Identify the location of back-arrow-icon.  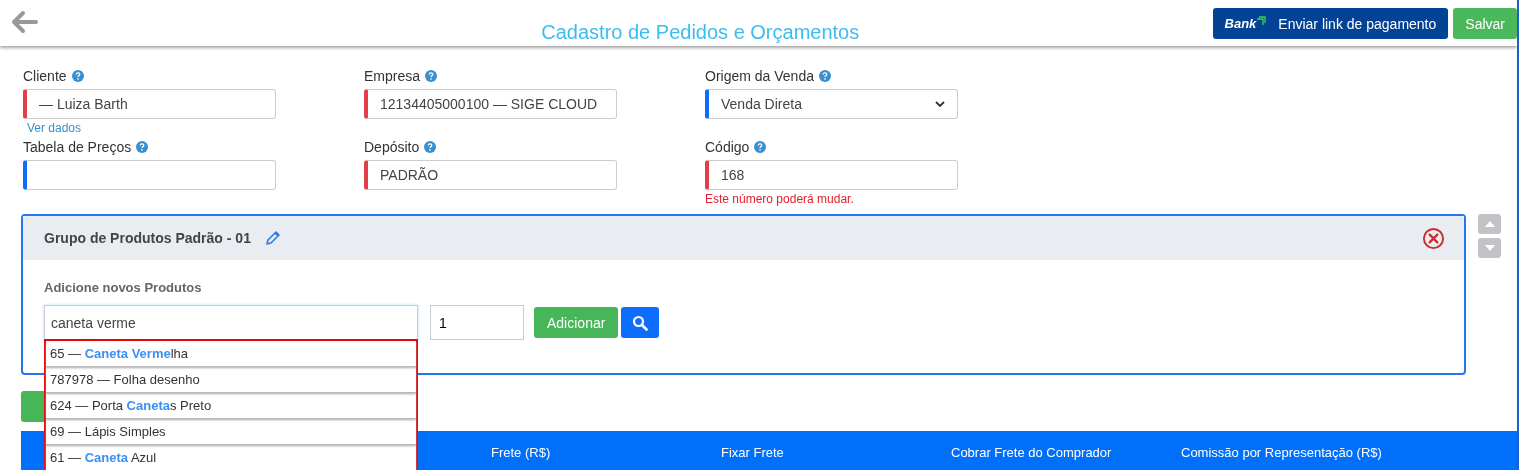
(24, 22).